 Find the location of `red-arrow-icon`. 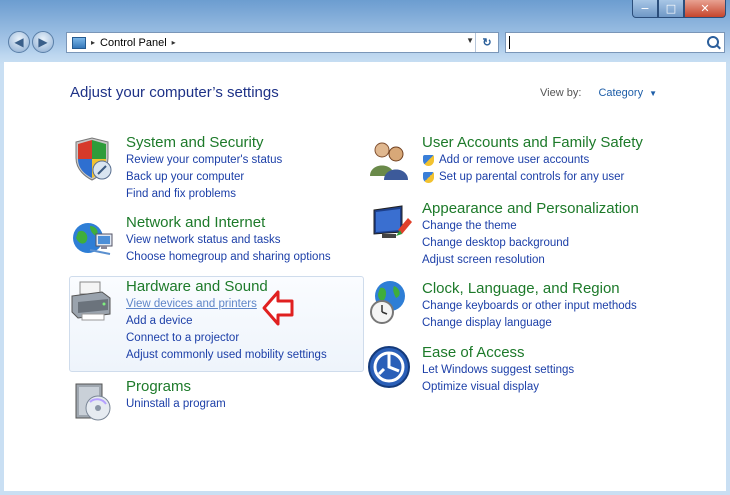

red-arrow-icon is located at coordinates (278, 308).